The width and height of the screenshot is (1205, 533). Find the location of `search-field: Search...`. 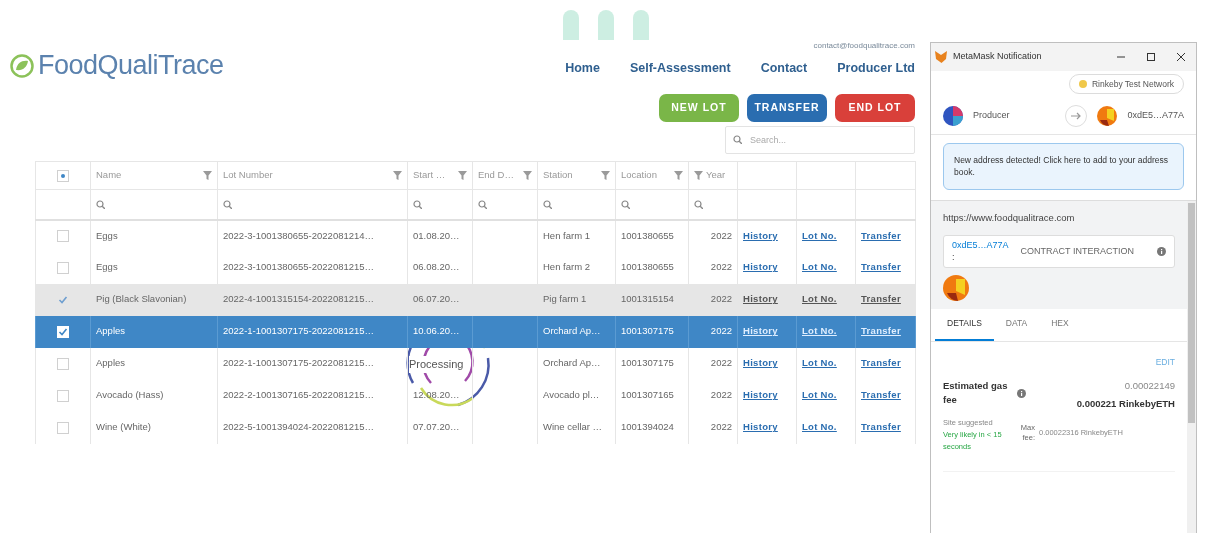

search-field: Search... is located at coordinates (820, 140).